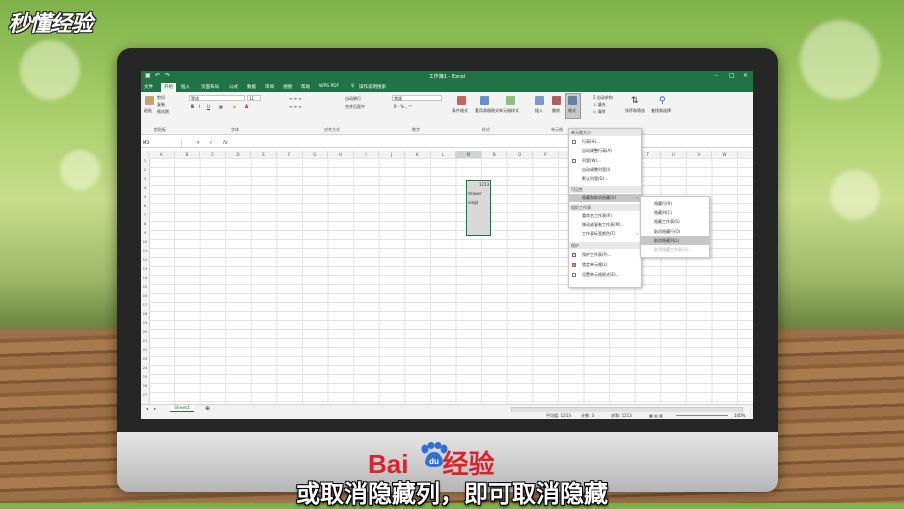 The width and height of the screenshot is (904, 509). What do you see at coordinates (341, 154) in the screenshot?
I see `column-header: H` at bounding box center [341, 154].